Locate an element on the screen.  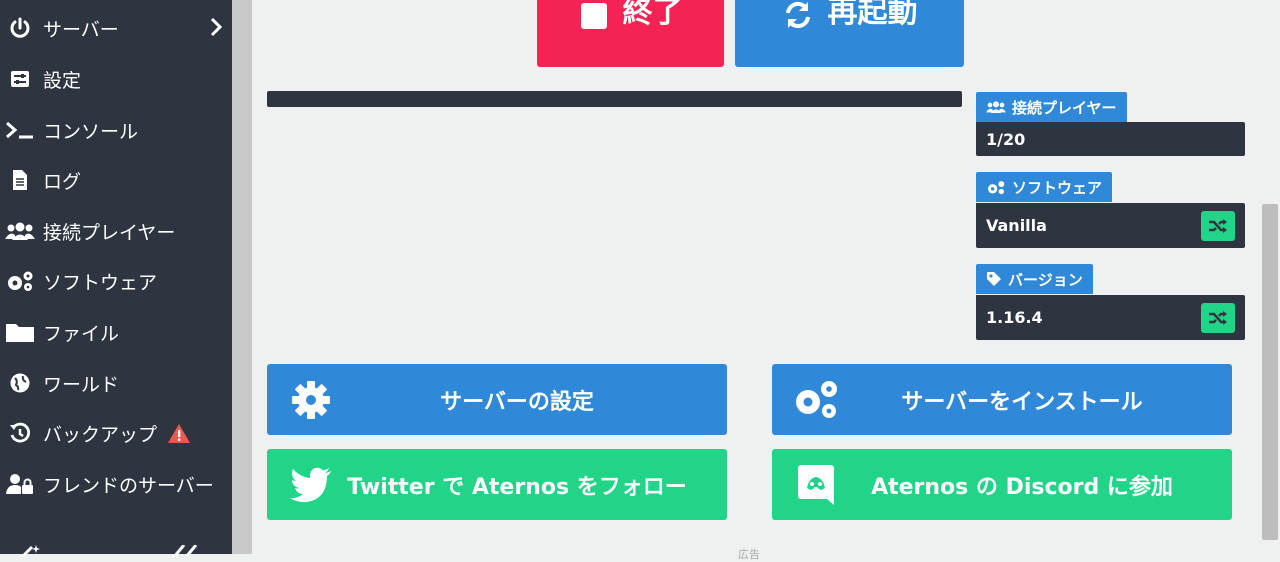
sidebar-item-label: ワールド is located at coordinates (81, 384).